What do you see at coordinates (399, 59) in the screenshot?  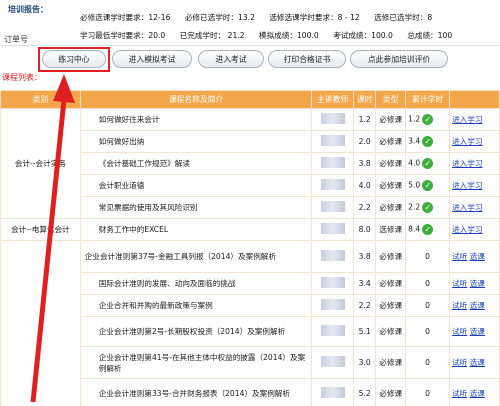 I see `training-evaluation-button: 点此参加培训评价` at bounding box center [399, 59].